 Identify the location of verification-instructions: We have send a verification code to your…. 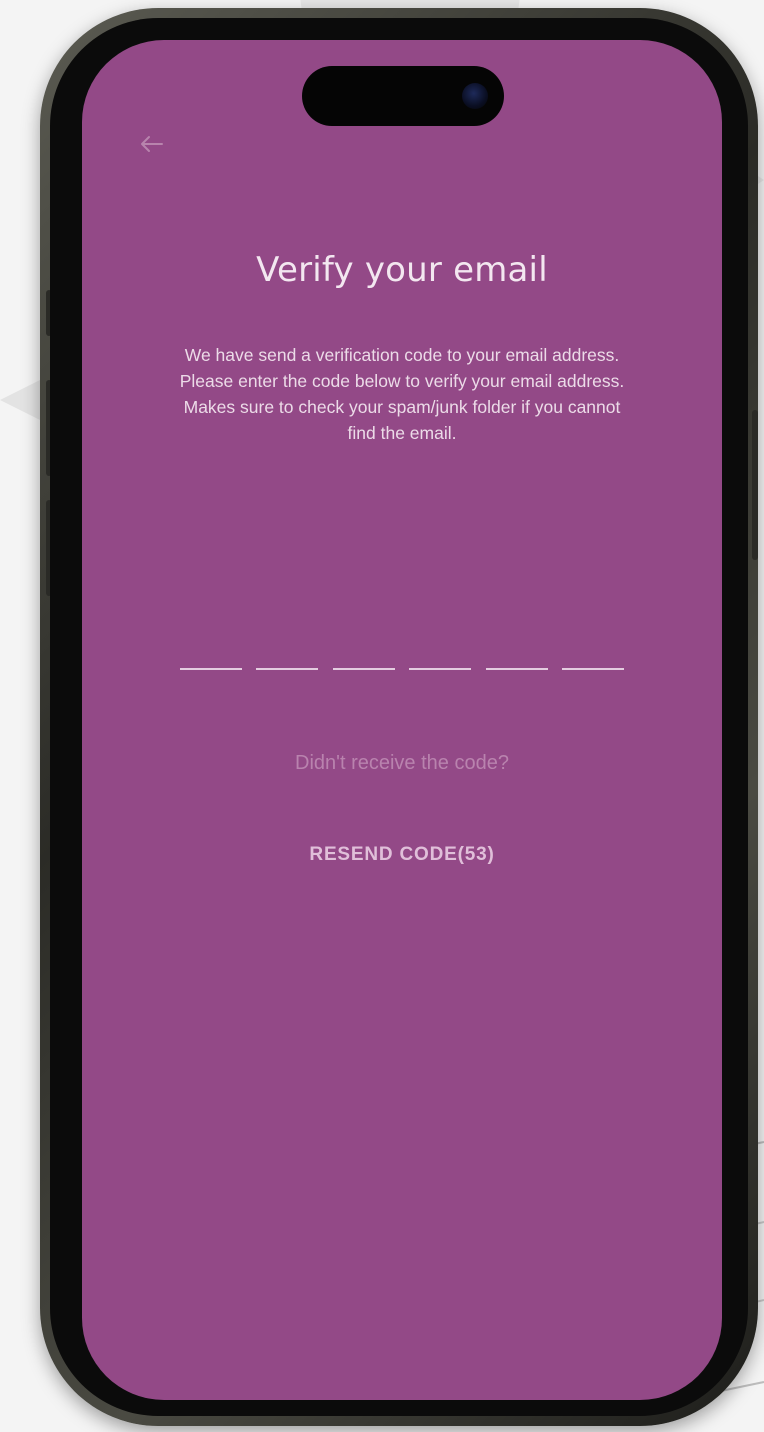
(402, 394).